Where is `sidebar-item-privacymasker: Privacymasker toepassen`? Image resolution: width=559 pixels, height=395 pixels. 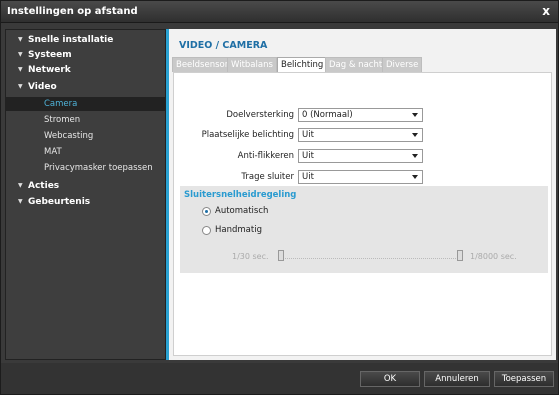
sidebar-item-privacymasker: Privacymasker toepassen is located at coordinates (85, 168).